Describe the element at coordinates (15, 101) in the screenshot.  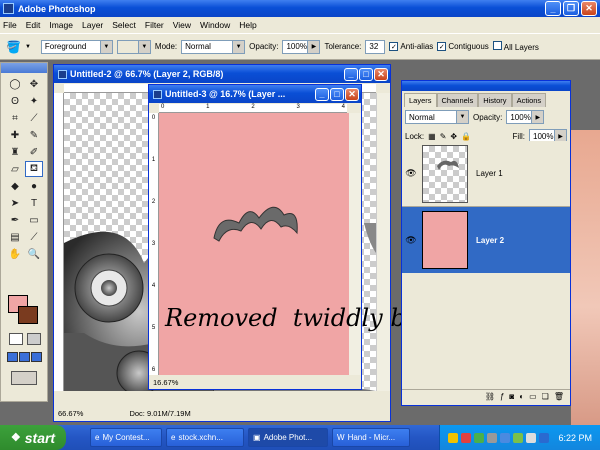
I see `lasso-tool-icon: ʘ` at that location.